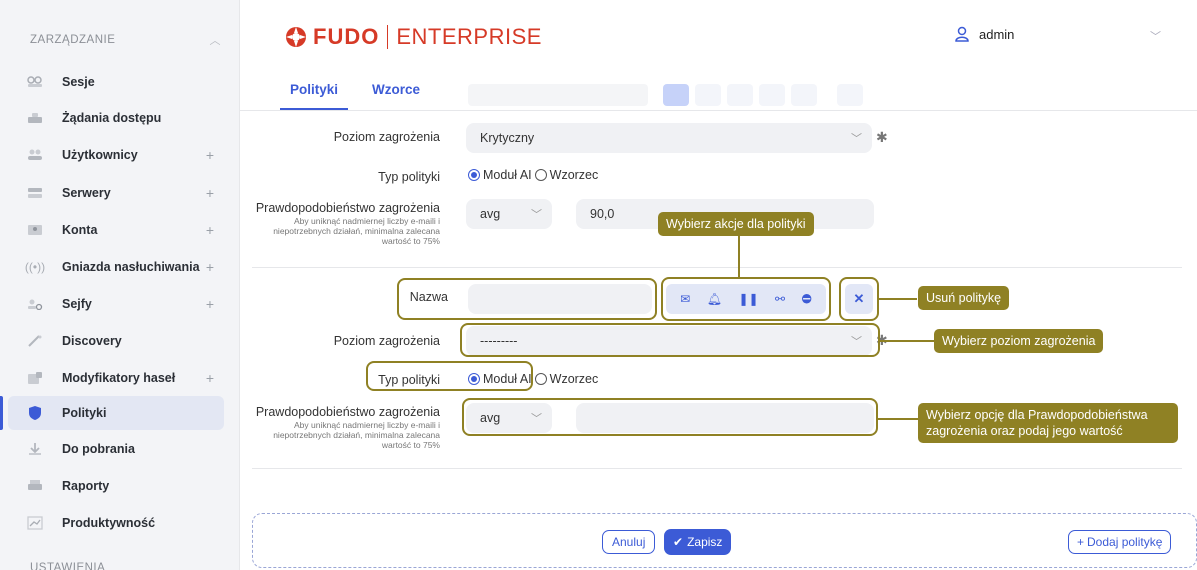  What do you see at coordinates (78, 82) in the screenshot?
I see `sidebar-item-label: Sesje` at bounding box center [78, 82].